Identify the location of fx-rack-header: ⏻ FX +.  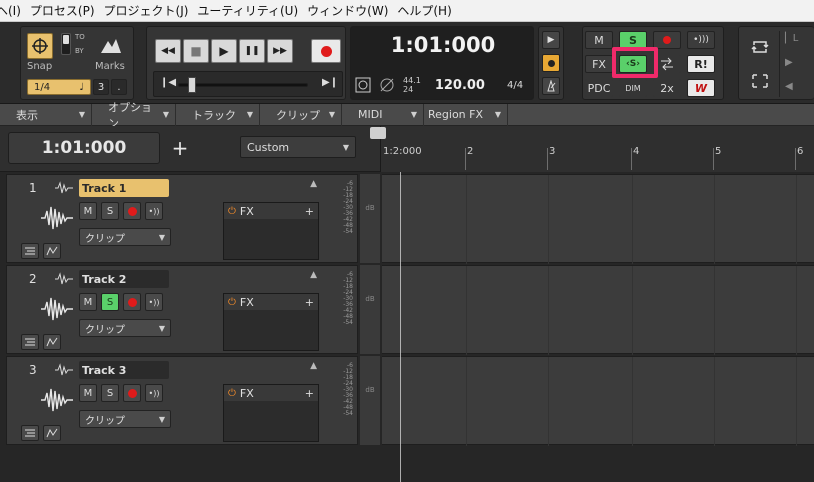
(271, 211).